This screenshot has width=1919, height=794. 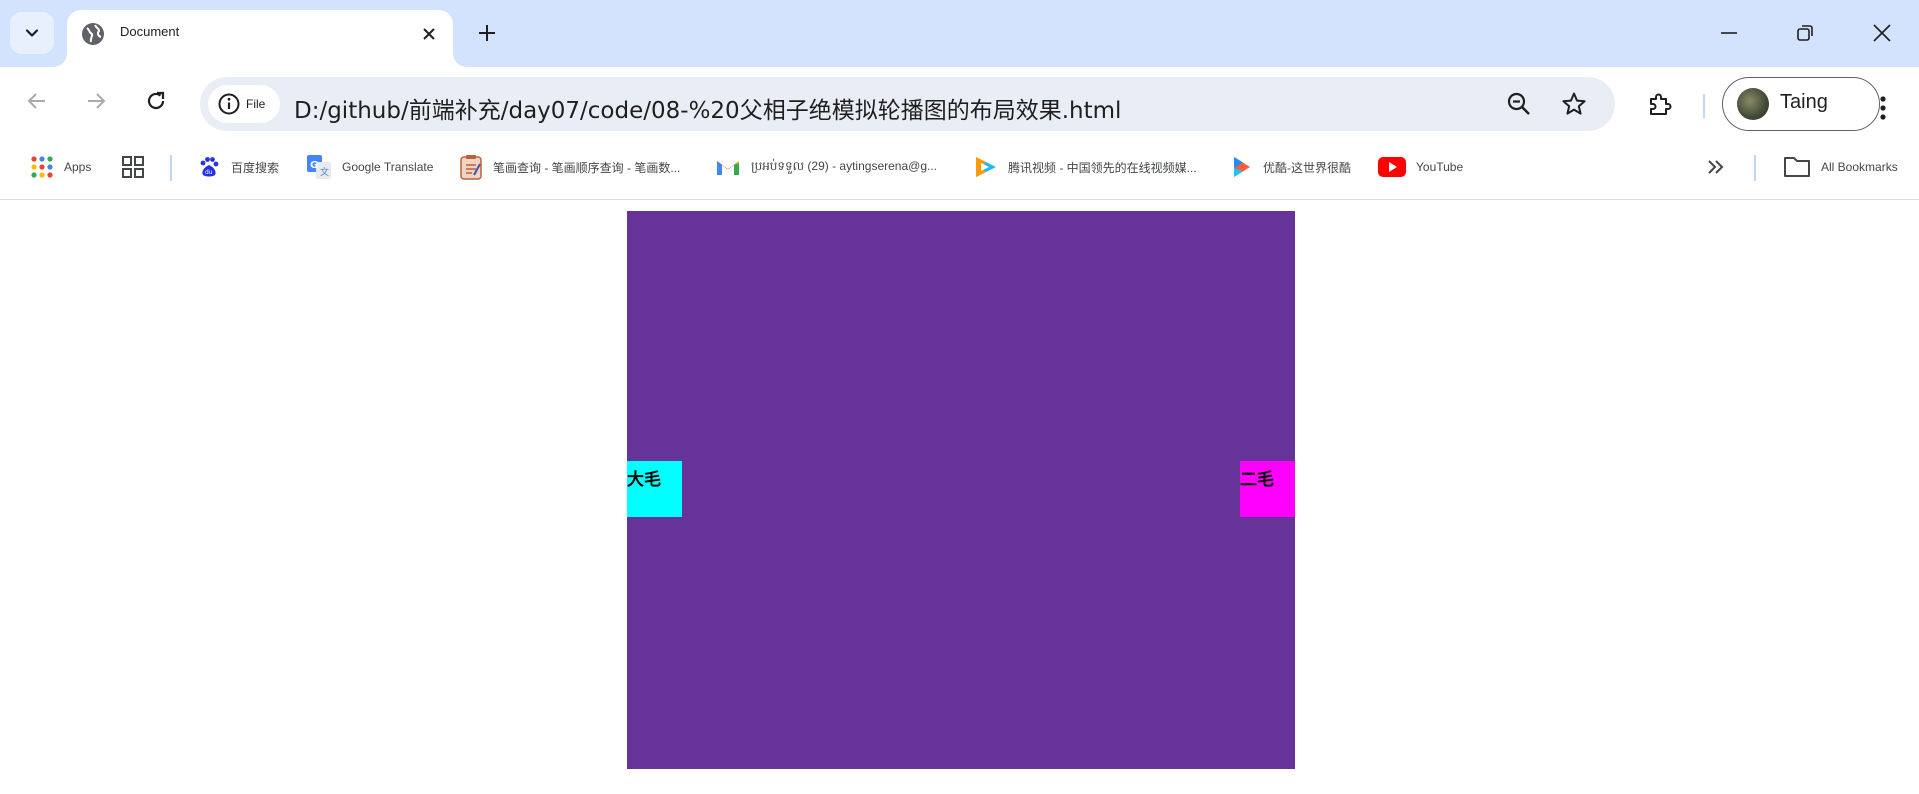 What do you see at coordinates (93, 34) in the screenshot?
I see `globe-icon` at bounding box center [93, 34].